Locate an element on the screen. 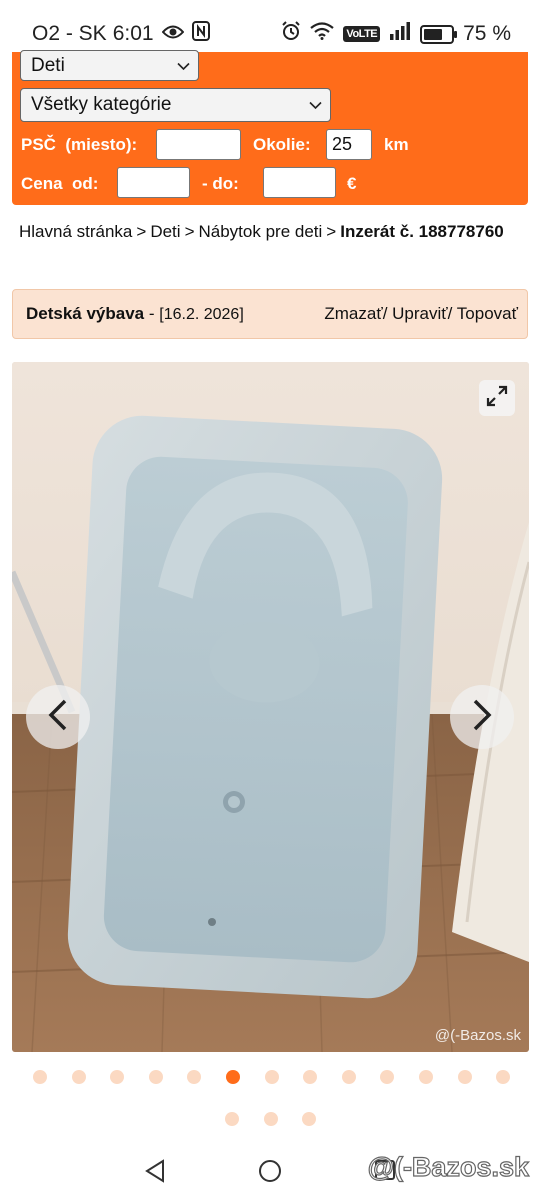 The width and height of the screenshot is (541, 1200). ad-title-line: Detská výbava - [16.2. 2026] is located at coordinates (135, 314).